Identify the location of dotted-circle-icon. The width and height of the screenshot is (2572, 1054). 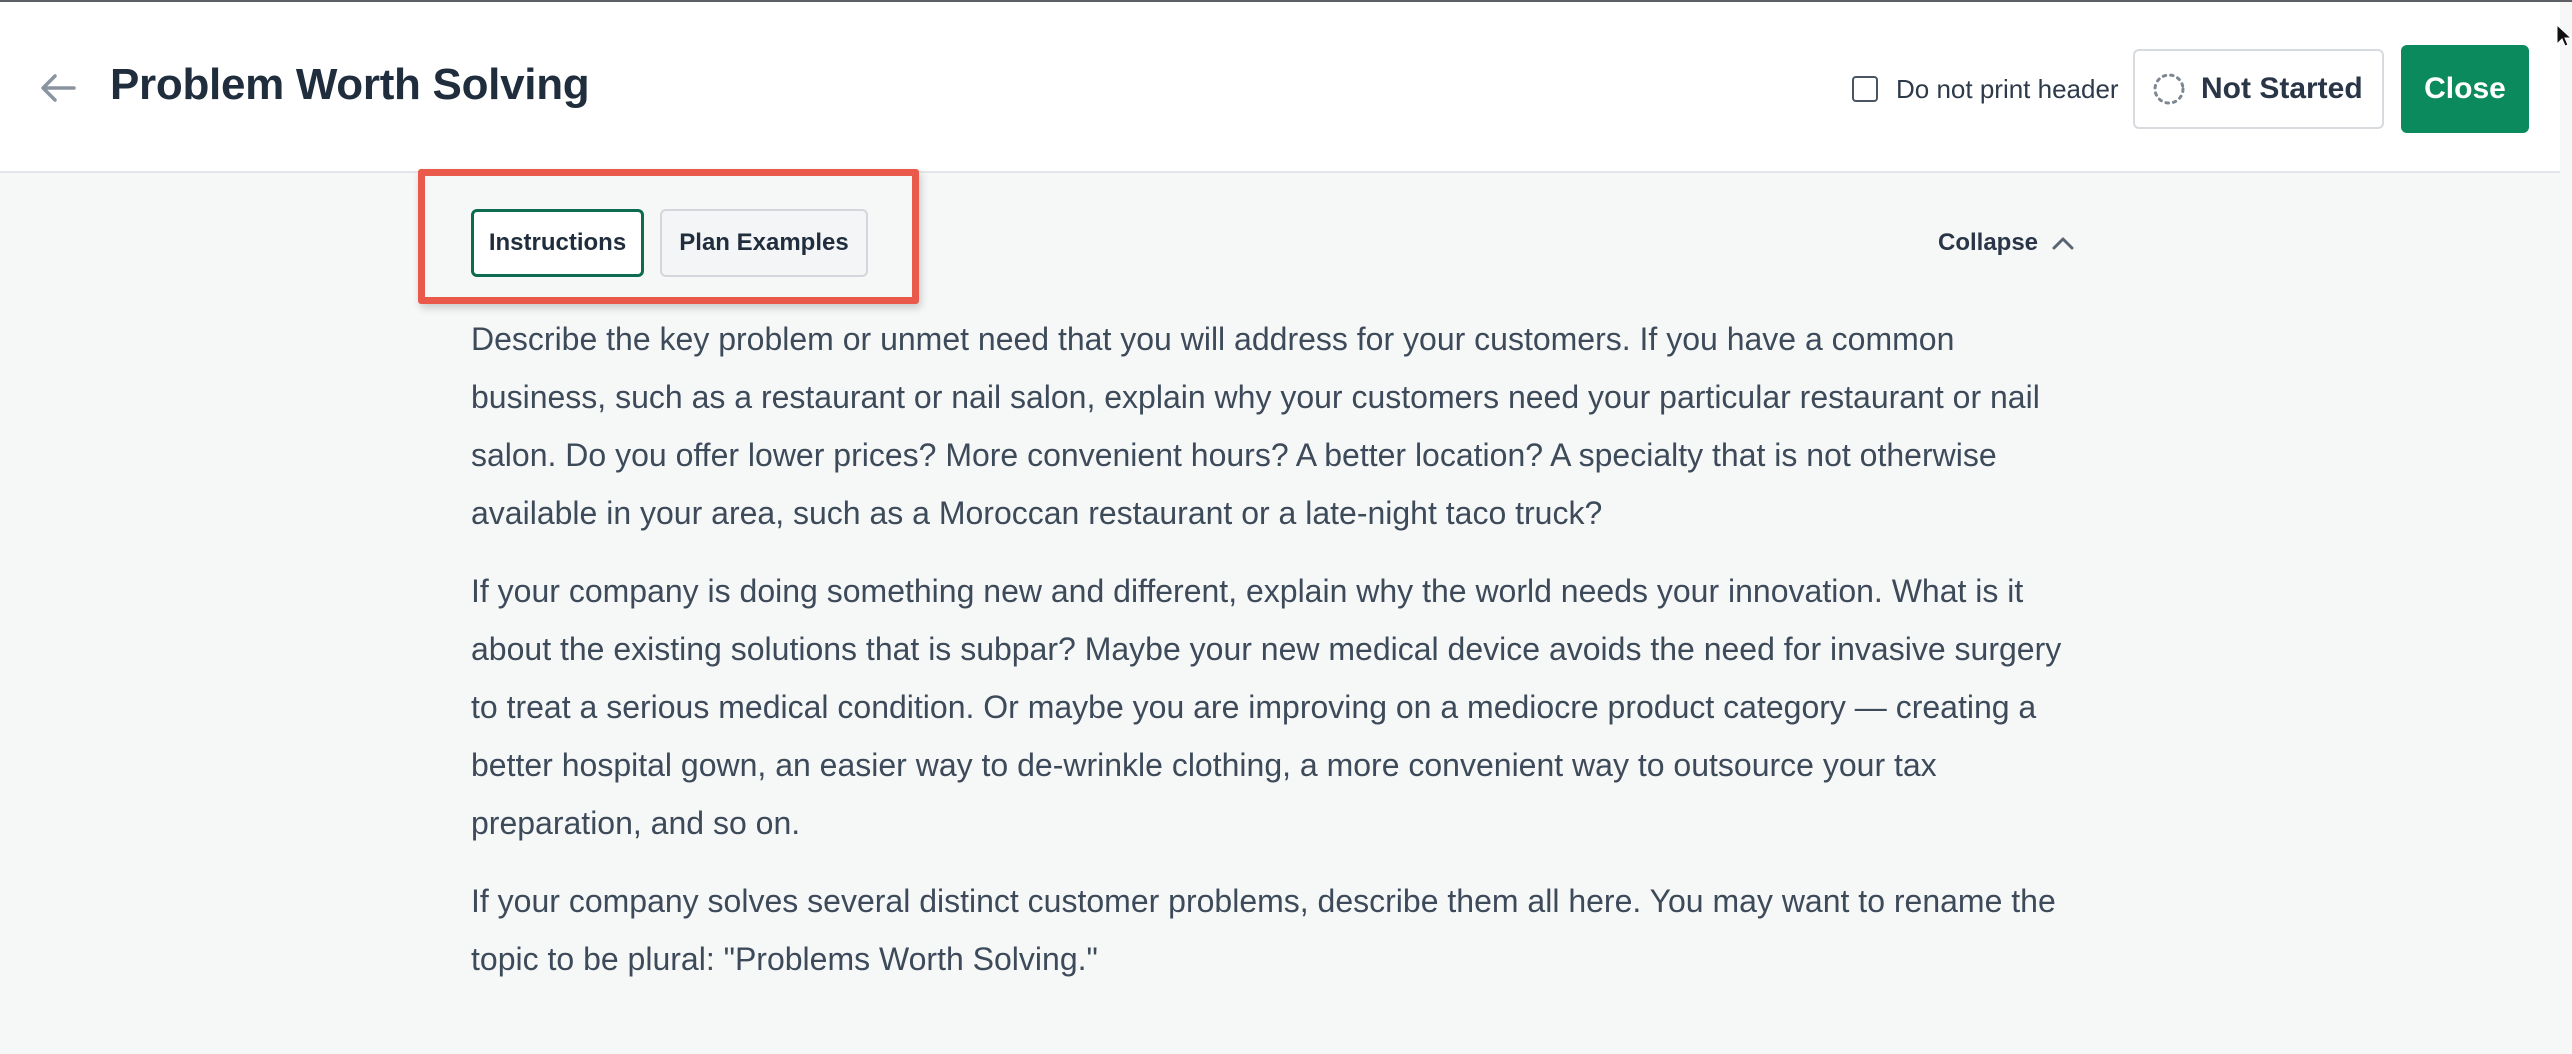
(2169, 89).